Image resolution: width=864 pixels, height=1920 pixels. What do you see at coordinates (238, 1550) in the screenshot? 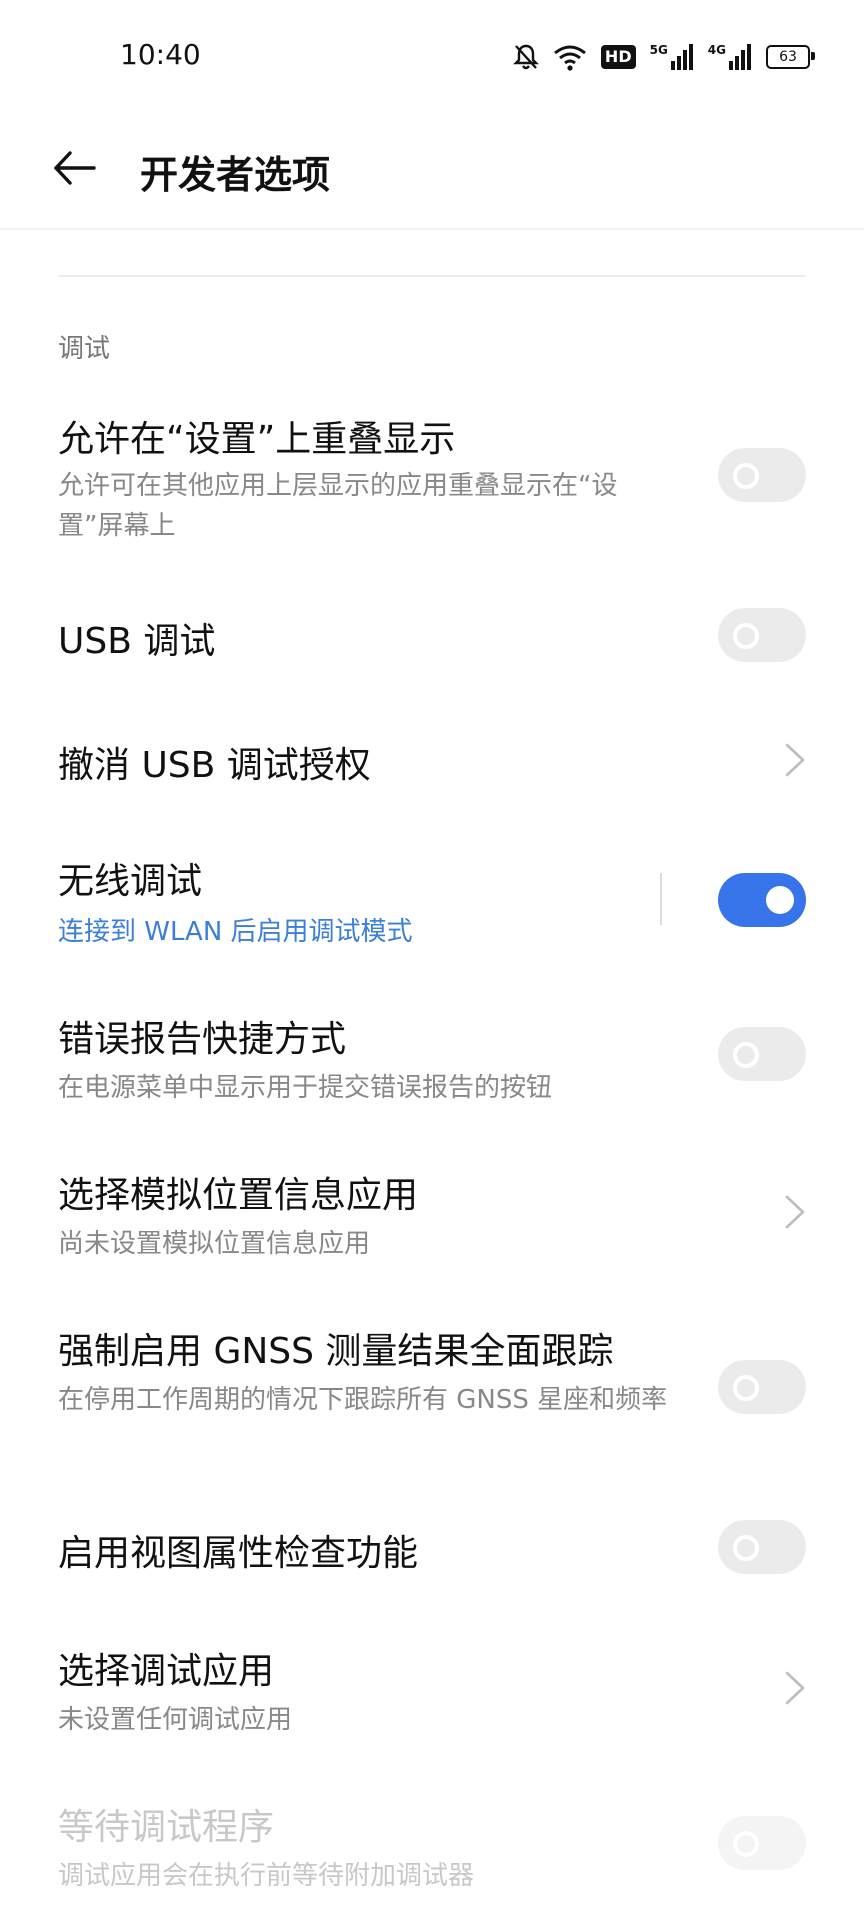
I see `setting-title-view-attr: 启用视图属性检查功能` at bounding box center [238, 1550].